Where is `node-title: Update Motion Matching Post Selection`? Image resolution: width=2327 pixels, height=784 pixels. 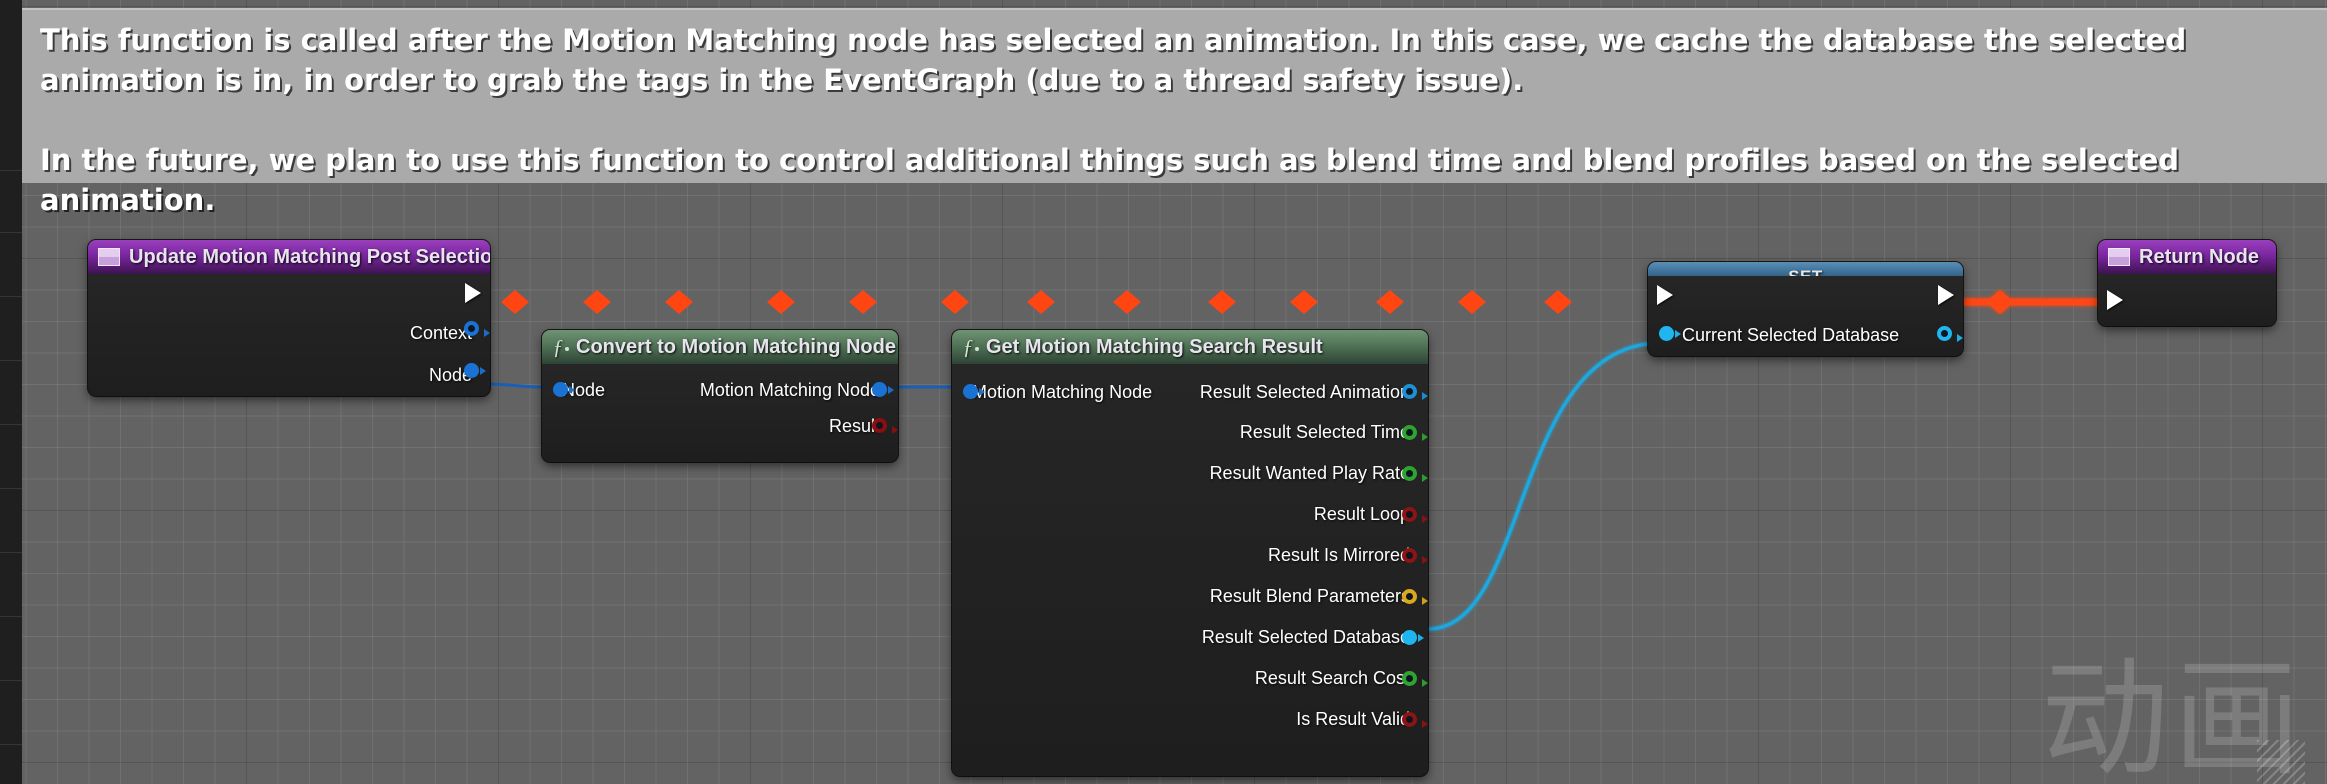
node-title: Update Motion Matching Post Selection is located at coordinates (309, 256).